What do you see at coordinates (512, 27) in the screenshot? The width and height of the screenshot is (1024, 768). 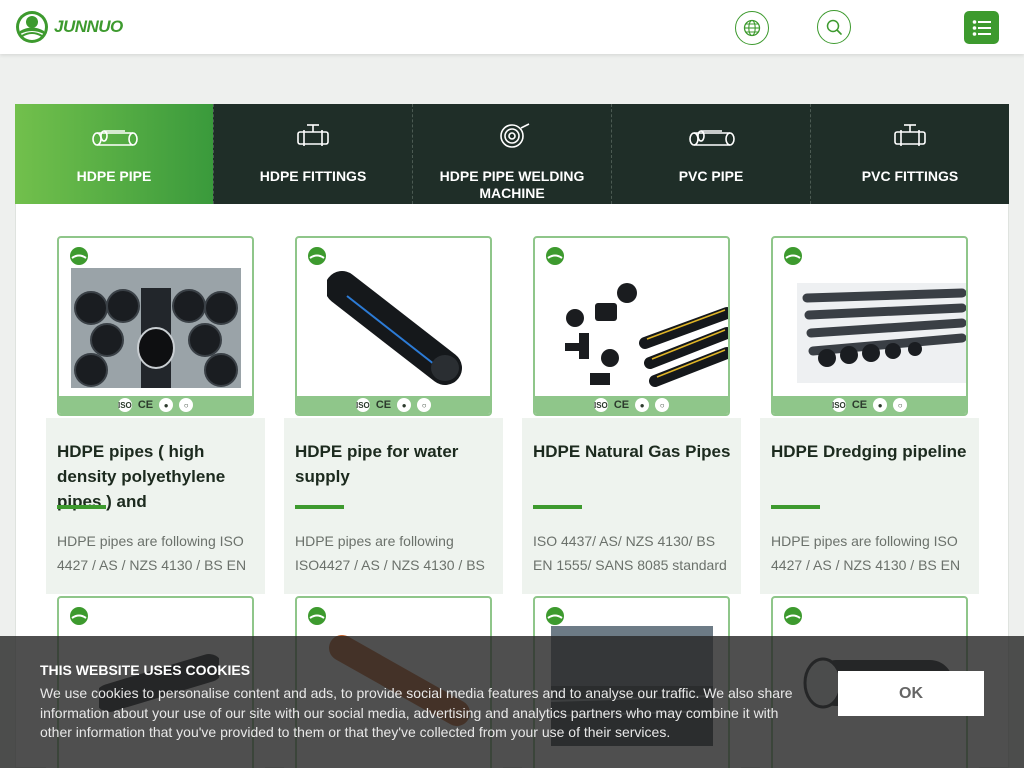 I see `site-header: JUNNUO` at bounding box center [512, 27].